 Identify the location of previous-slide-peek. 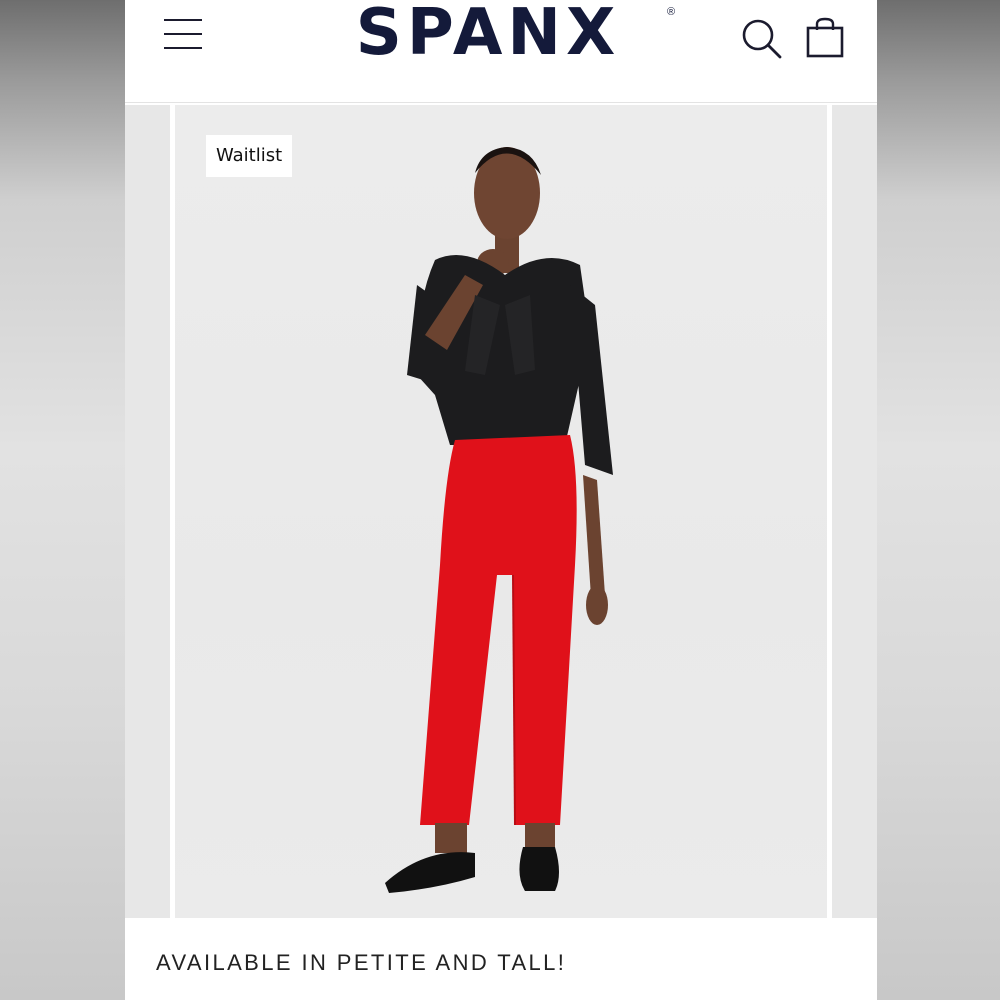
(147, 511).